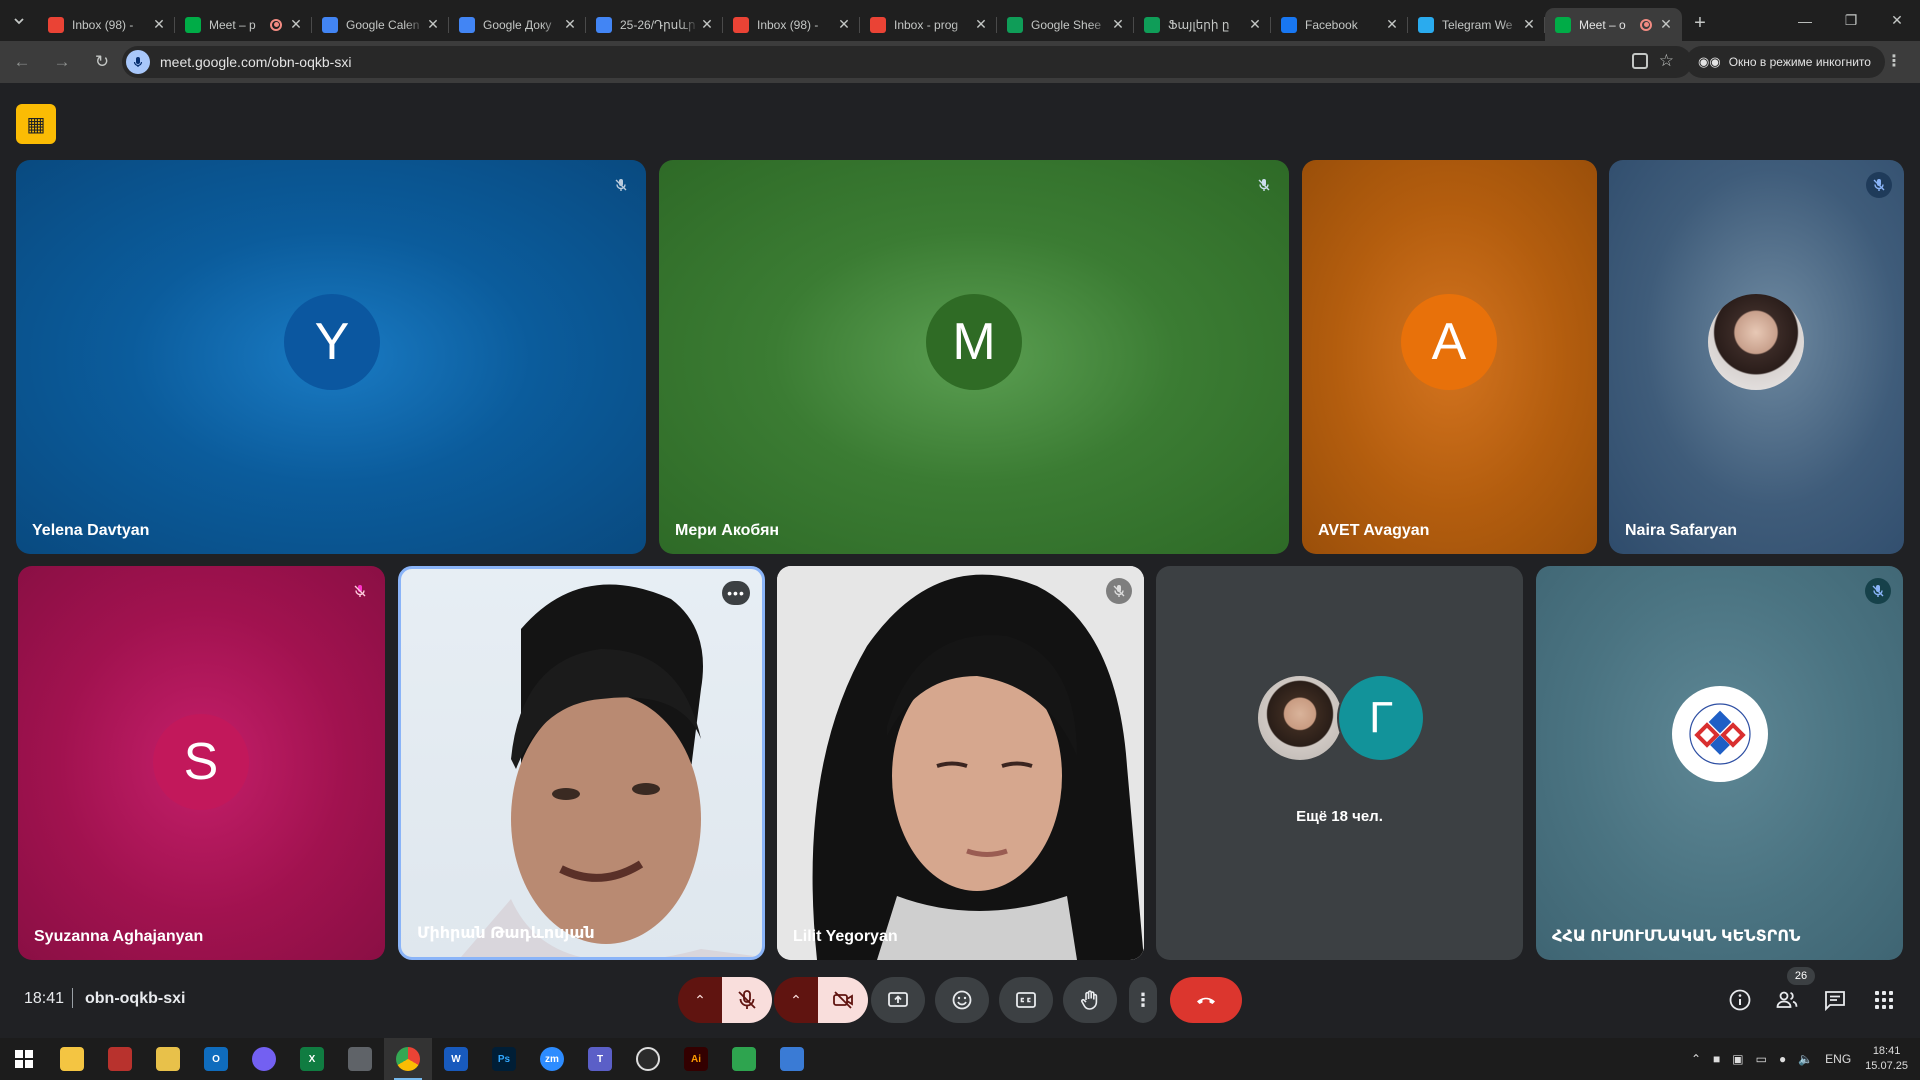 The width and height of the screenshot is (1920, 1080). What do you see at coordinates (1696, 1059) in the screenshot?
I see `chevron-up-icon: ⌃` at bounding box center [1696, 1059].